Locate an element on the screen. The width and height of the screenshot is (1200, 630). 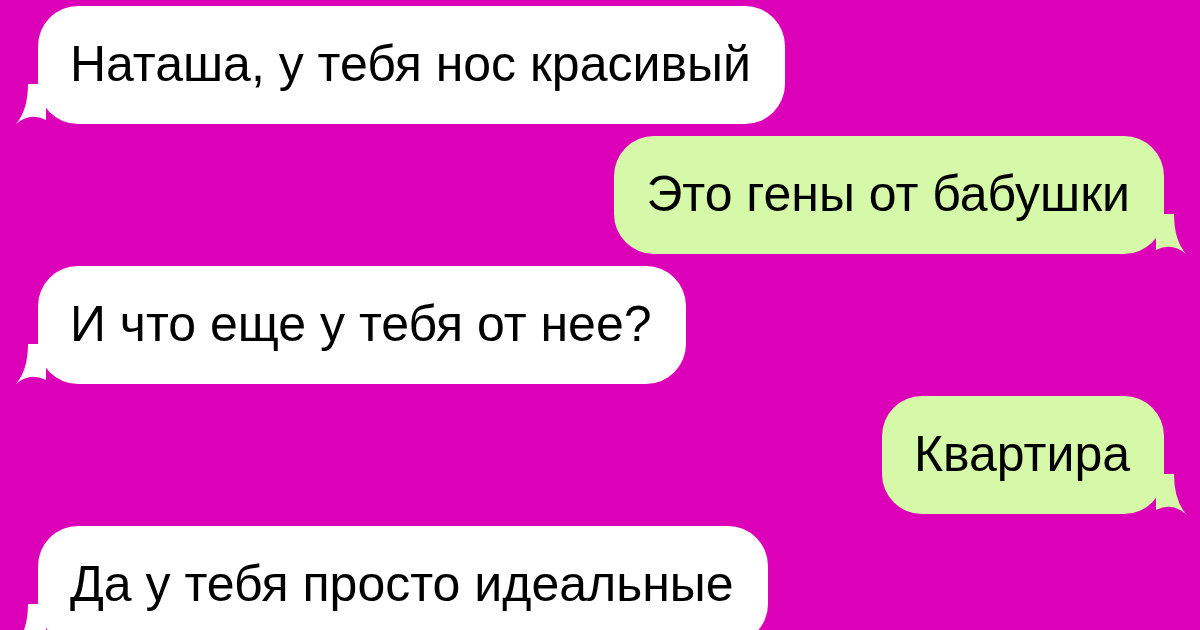
message-text: И что еще у тебя от нее? is located at coordinates (361, 324).